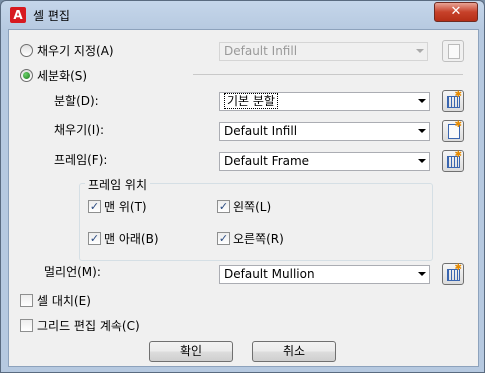 This screenshot has width=485, height=373. I want to click on mullion-label: 멀리언(M):, so click(72, 272).